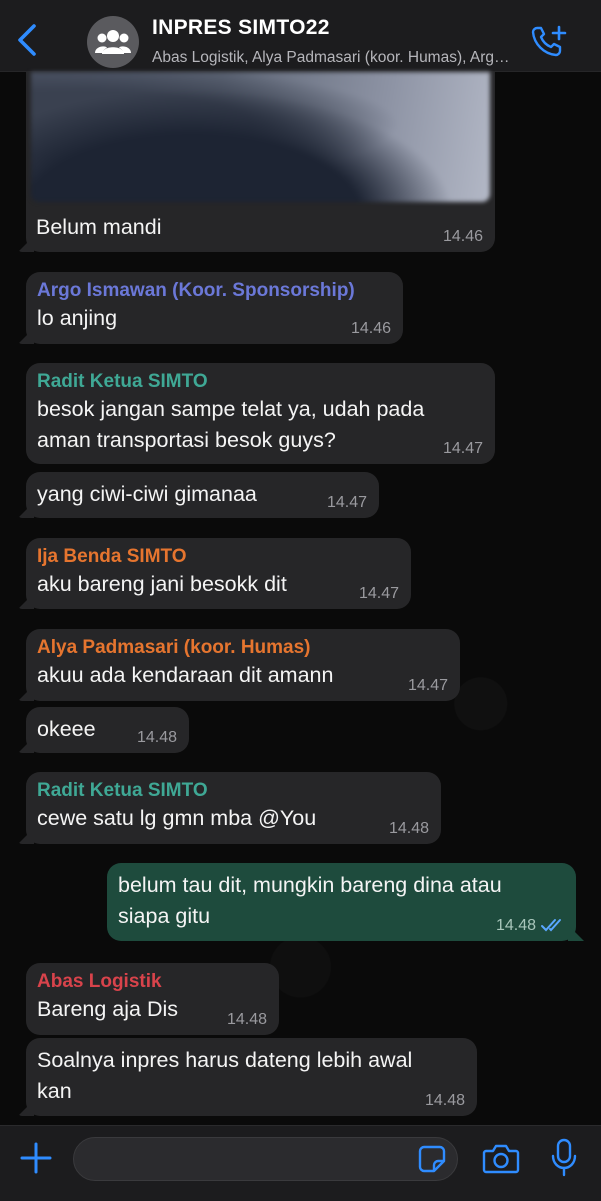 The height and width of the screenshot is (1201, 601). I want to click on chevron-left-icon, so click(27, 40).